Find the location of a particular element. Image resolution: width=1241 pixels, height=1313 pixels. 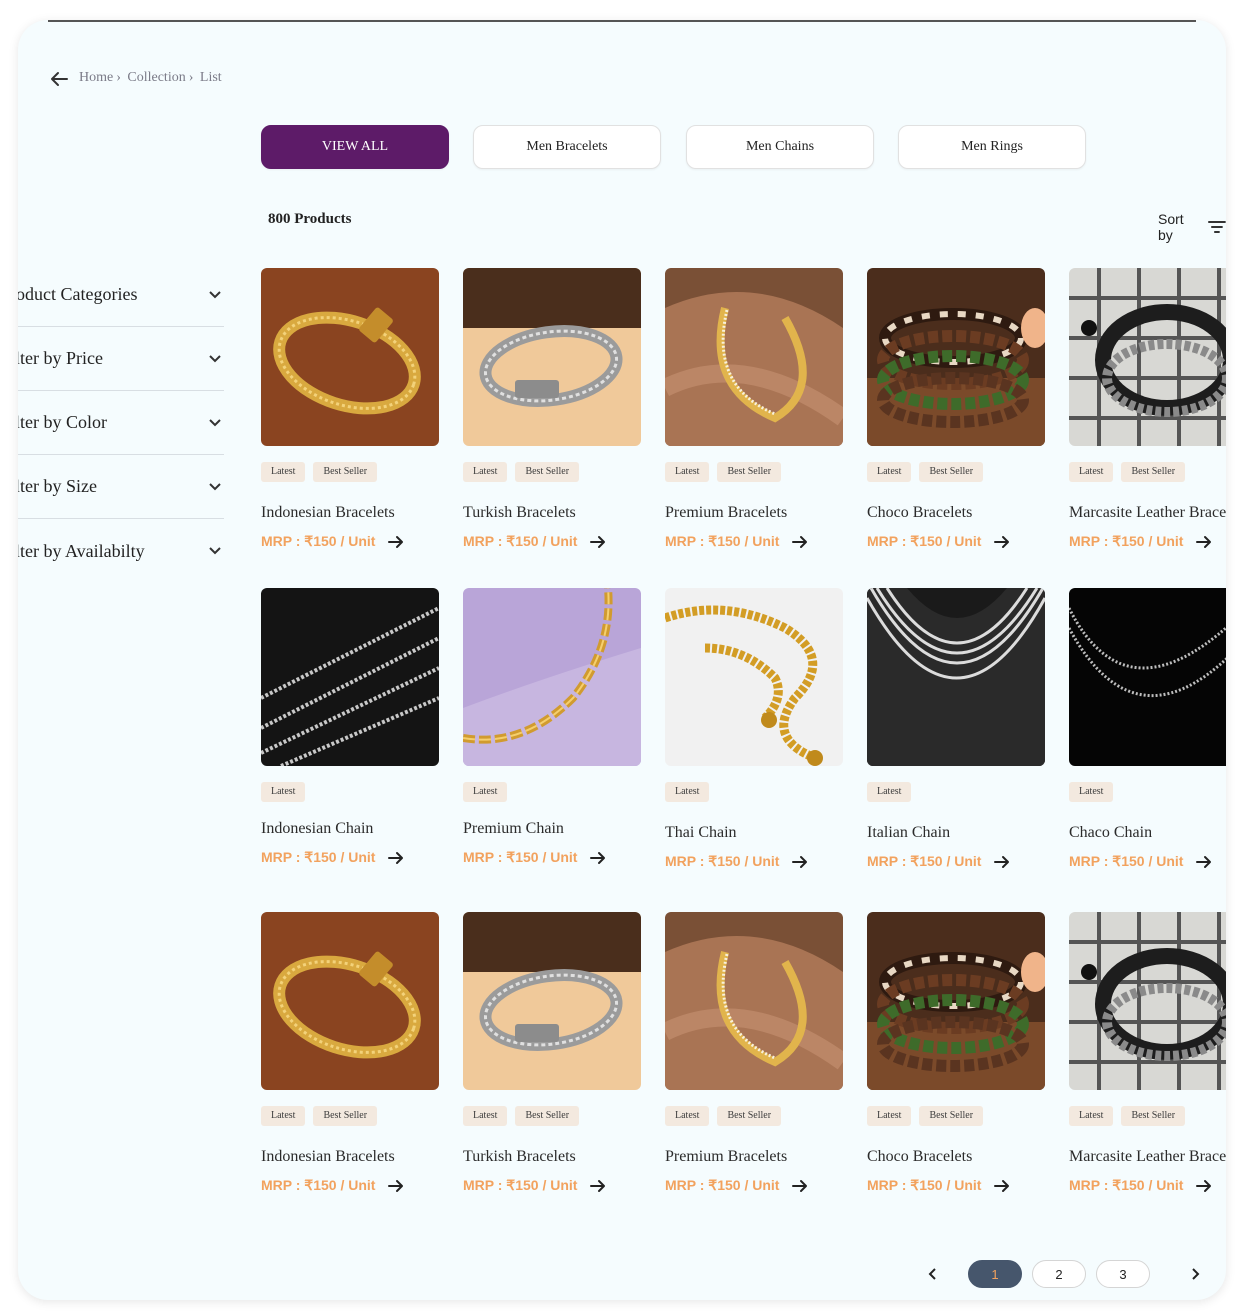

page-button-2: 2 is located at coordinates (1059, 1274).